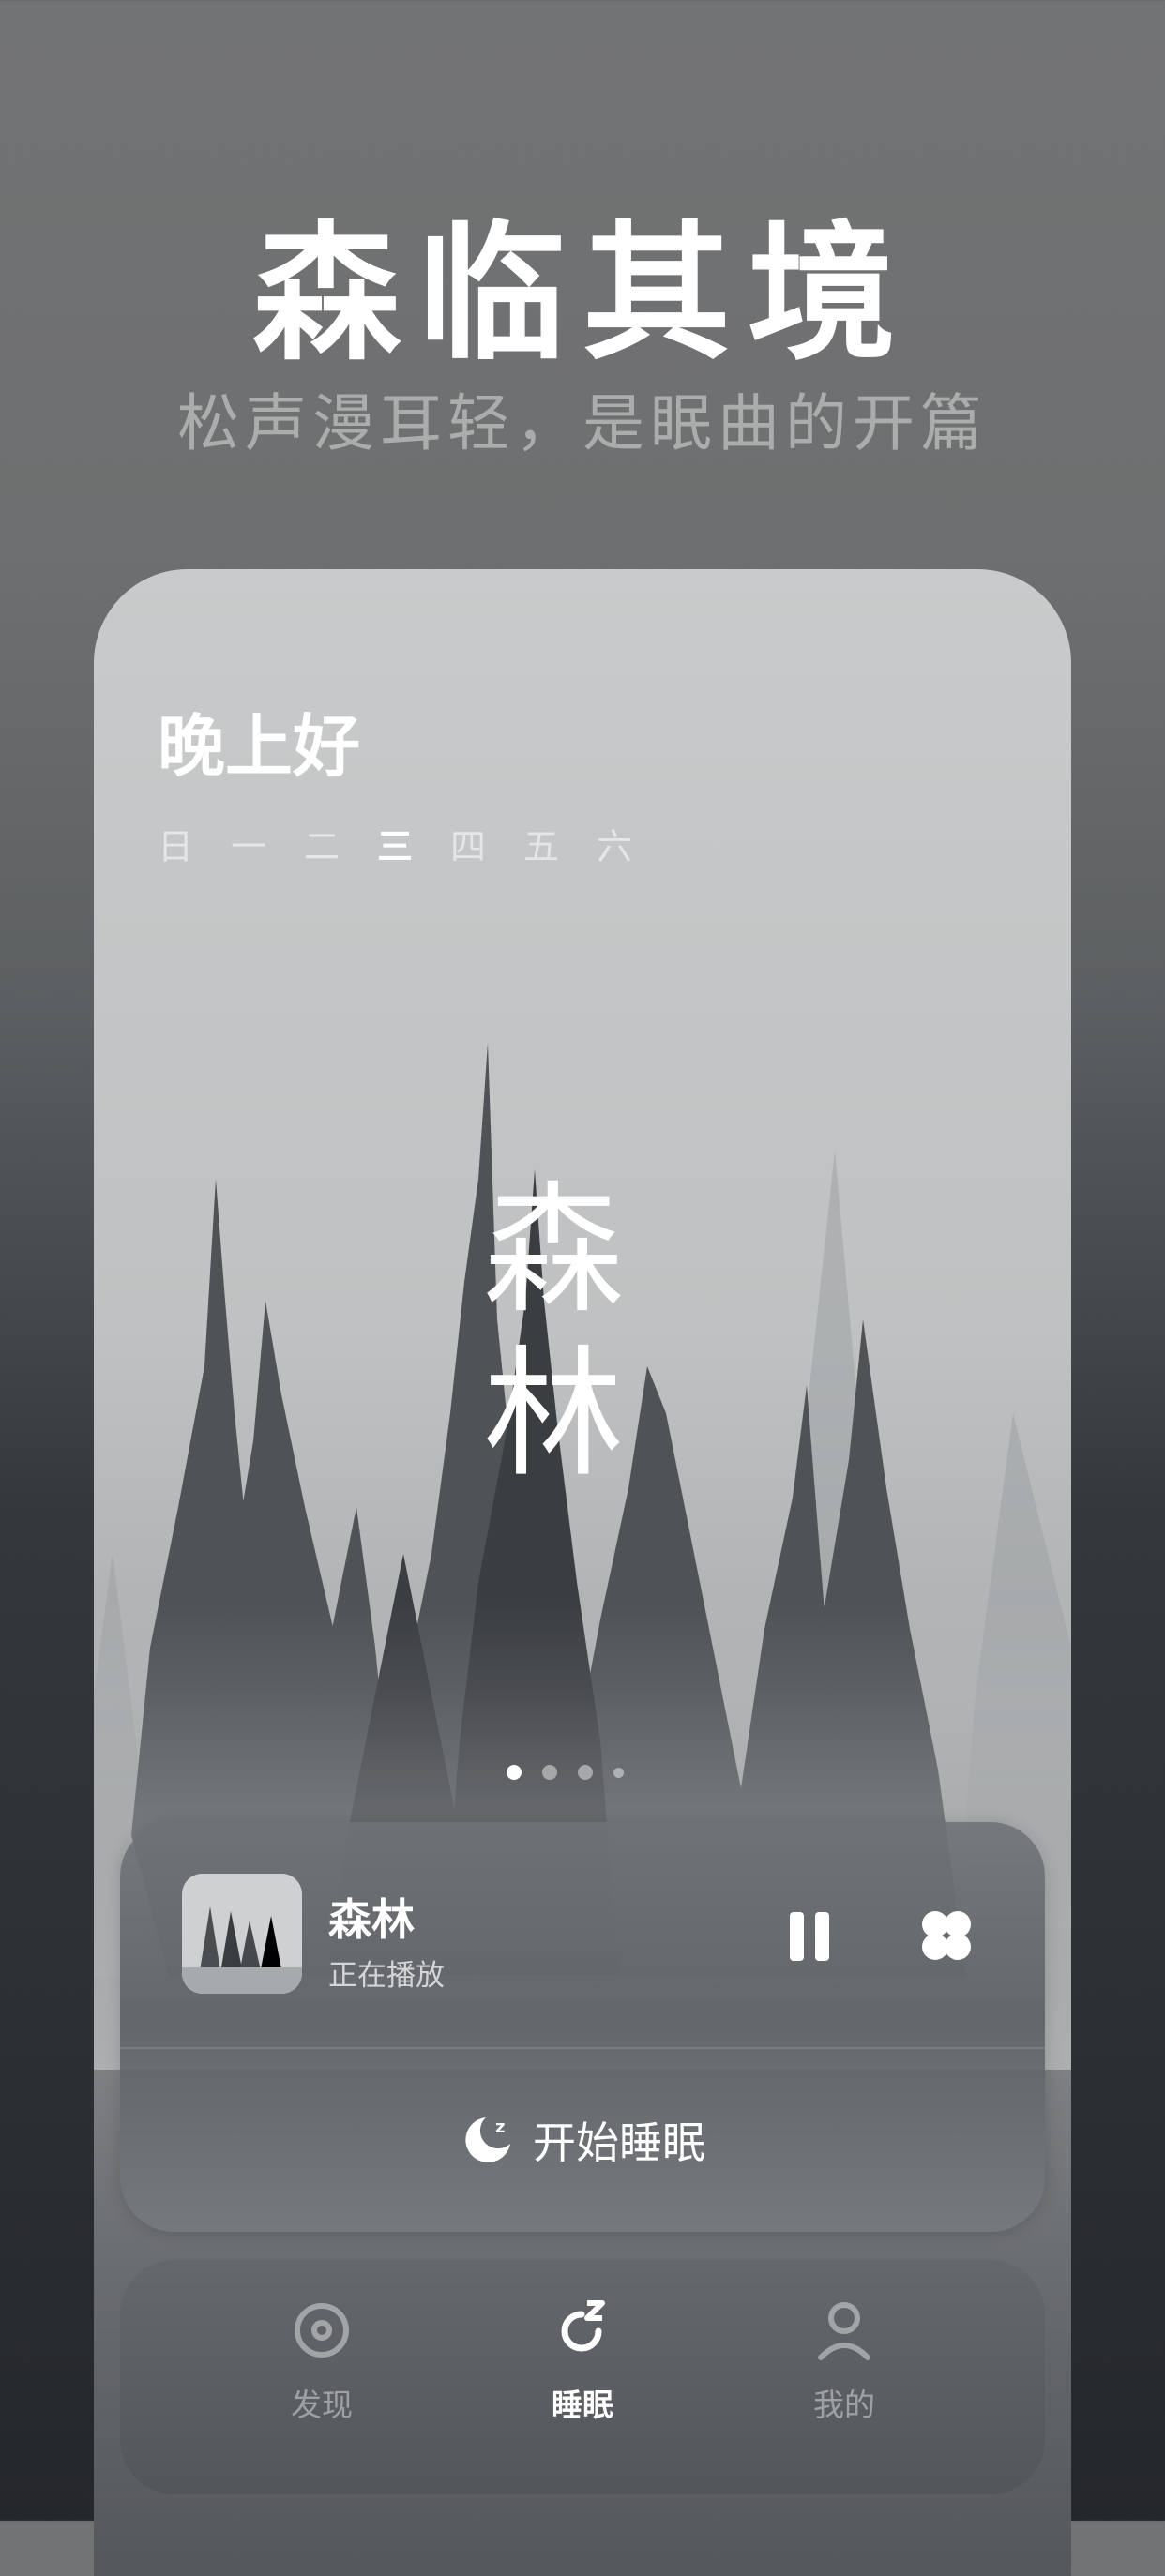  Describe the element at coordinates (488, 2139) in the screenshot. I see `moon-zz-icon: z` at that location.